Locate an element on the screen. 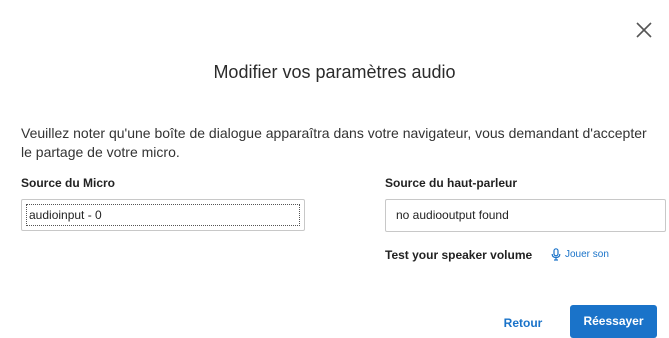 The height and width of the screenshot is (338, 669). speaker-test-label: Test your speaker volume is located at coordinates (459, 255).